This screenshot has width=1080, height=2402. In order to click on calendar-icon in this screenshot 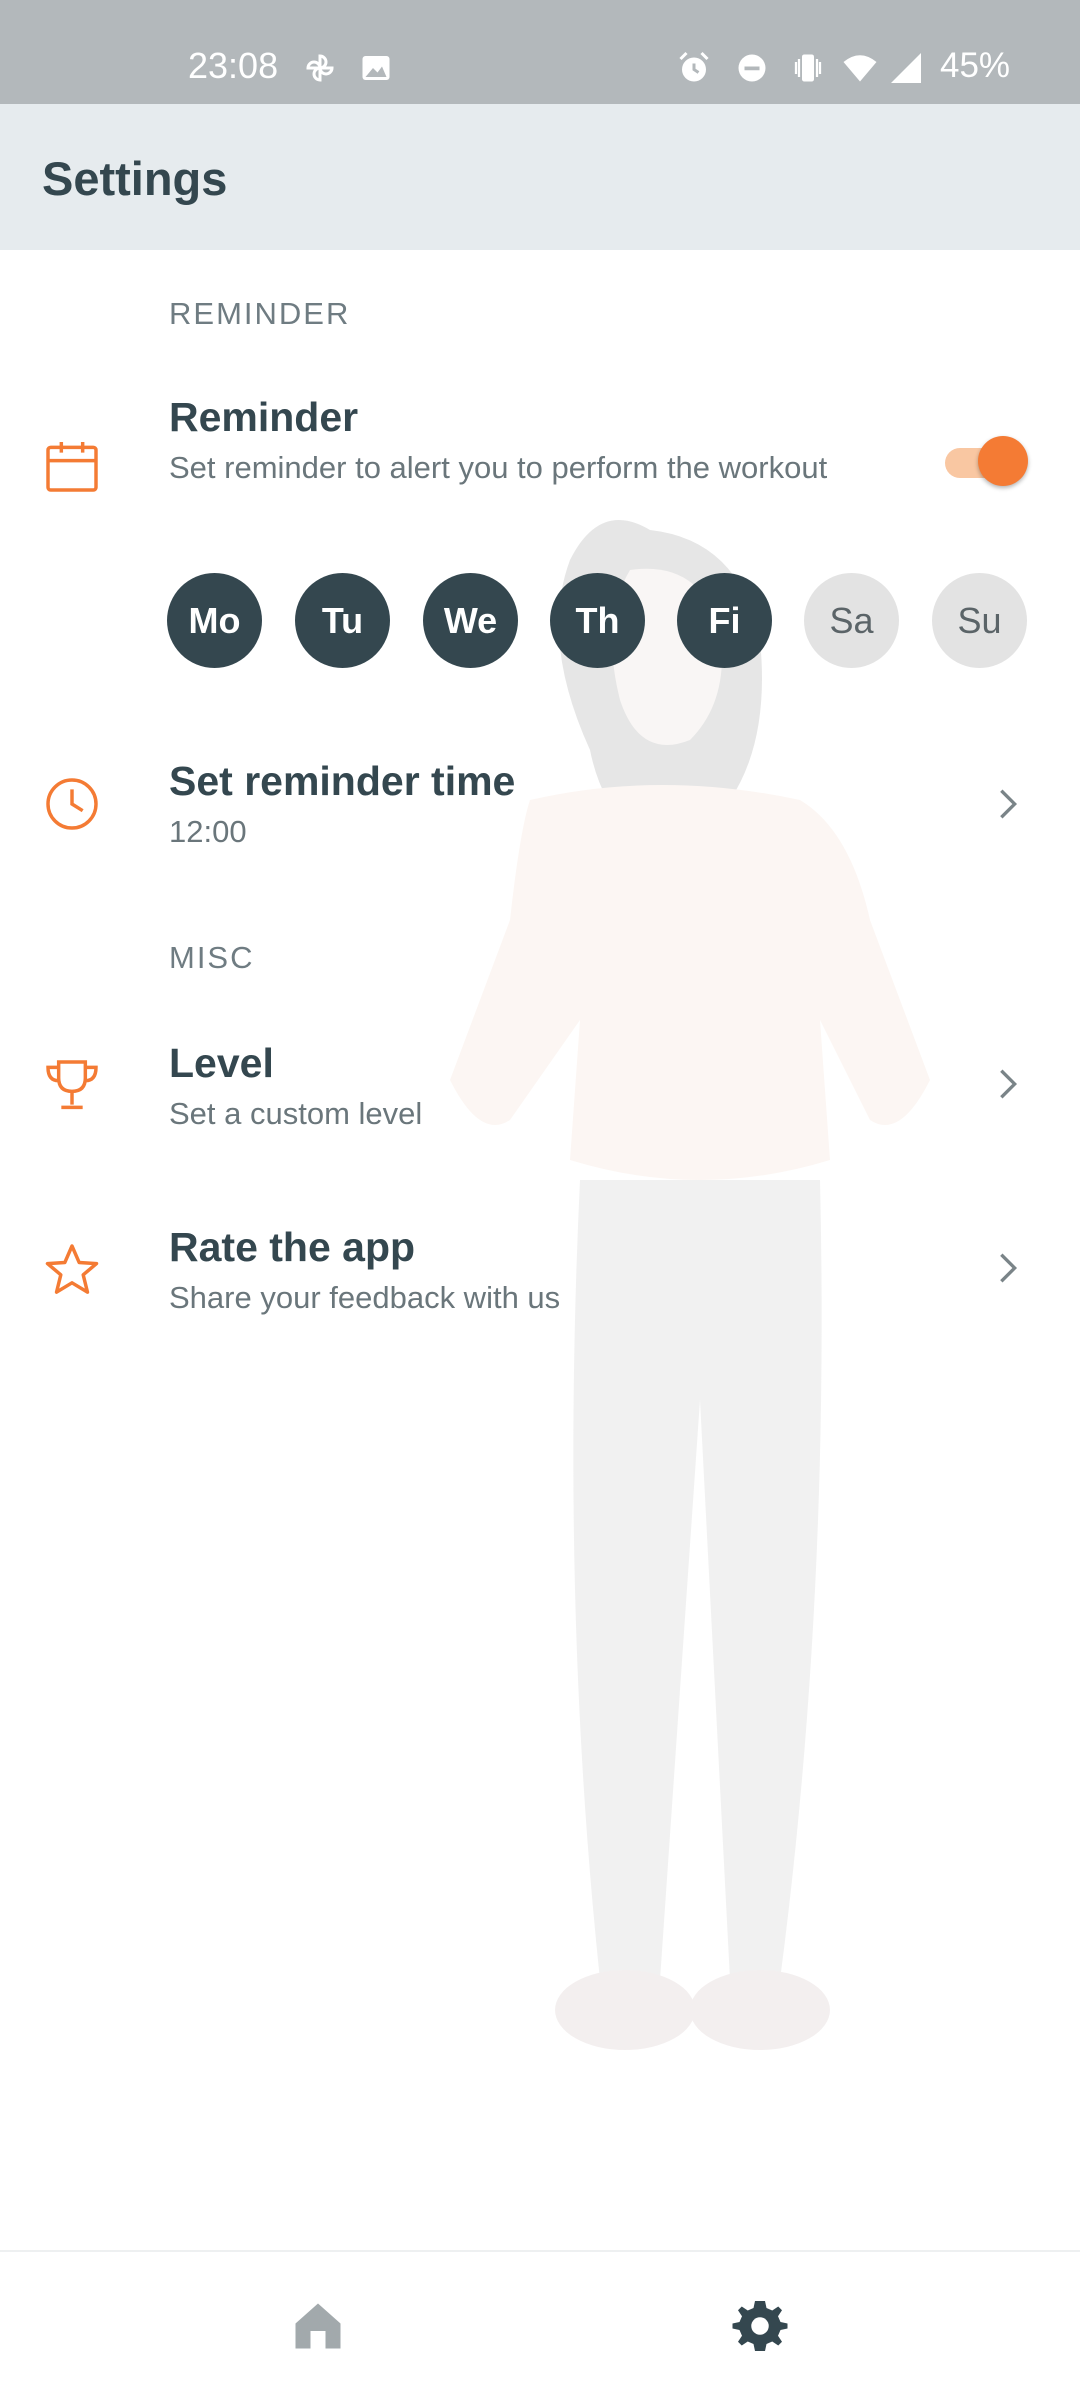, I will do `click(72, 467)`.